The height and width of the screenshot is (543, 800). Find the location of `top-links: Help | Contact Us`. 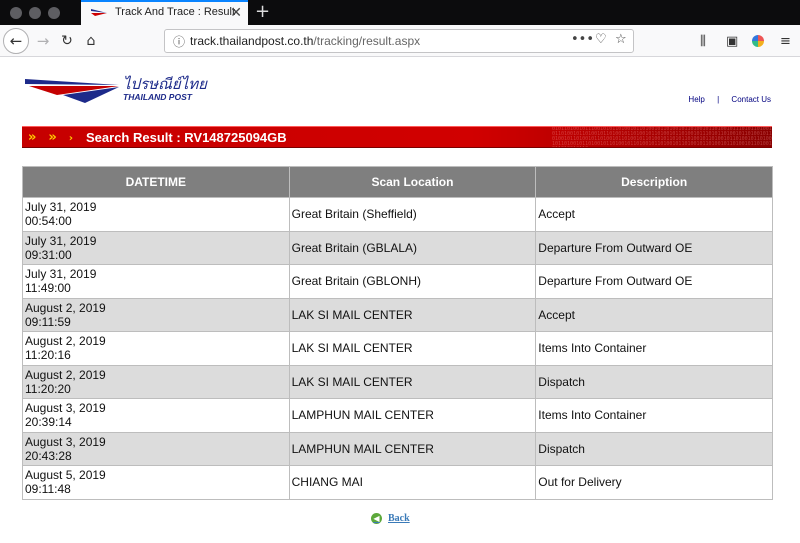

top-links: Help | Contact Us is located at coordinates (729, 99).